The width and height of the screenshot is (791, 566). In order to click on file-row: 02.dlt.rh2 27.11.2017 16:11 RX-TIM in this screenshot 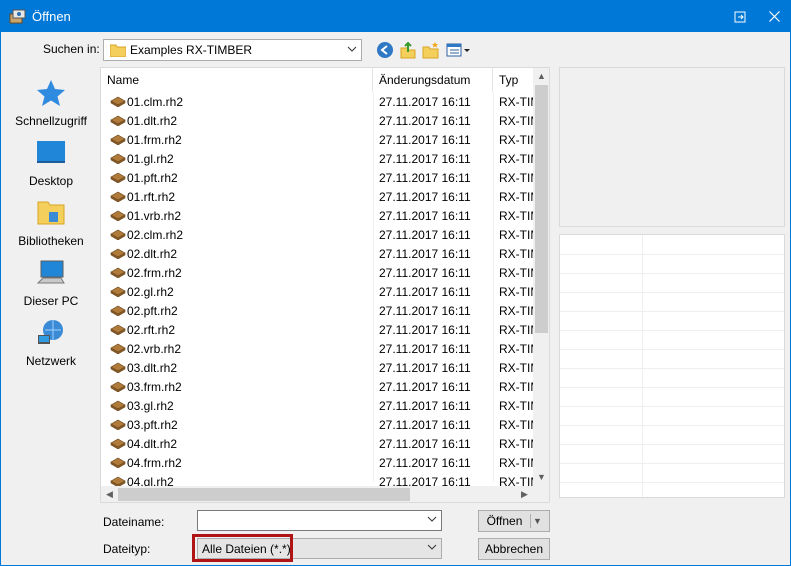, I will do `click(317, 253)`.